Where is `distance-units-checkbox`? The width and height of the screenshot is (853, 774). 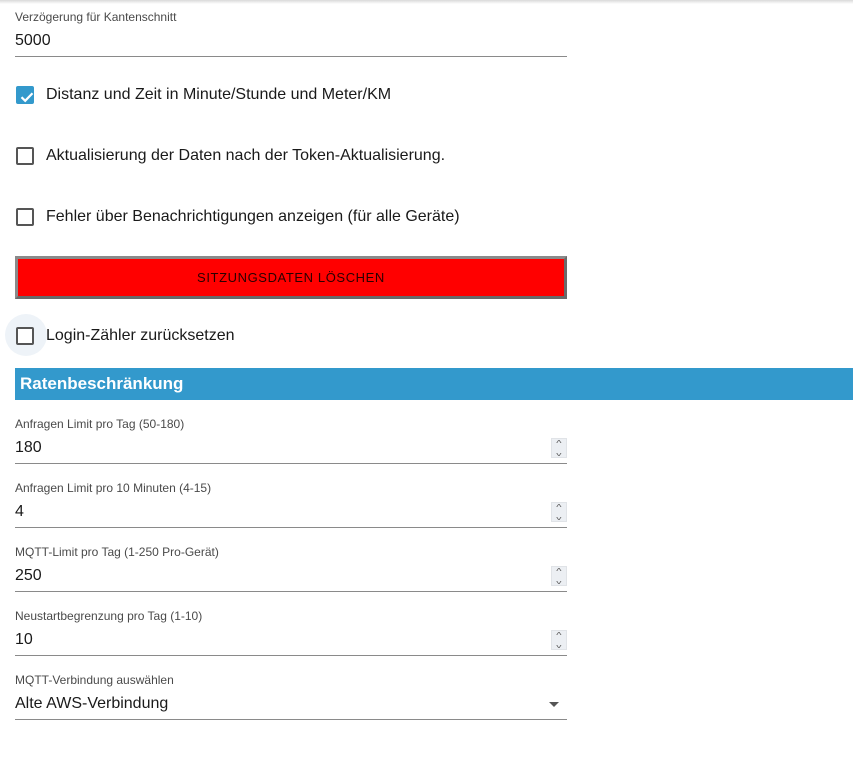 distance-units-checkbox is located at coordinates (25, 95).